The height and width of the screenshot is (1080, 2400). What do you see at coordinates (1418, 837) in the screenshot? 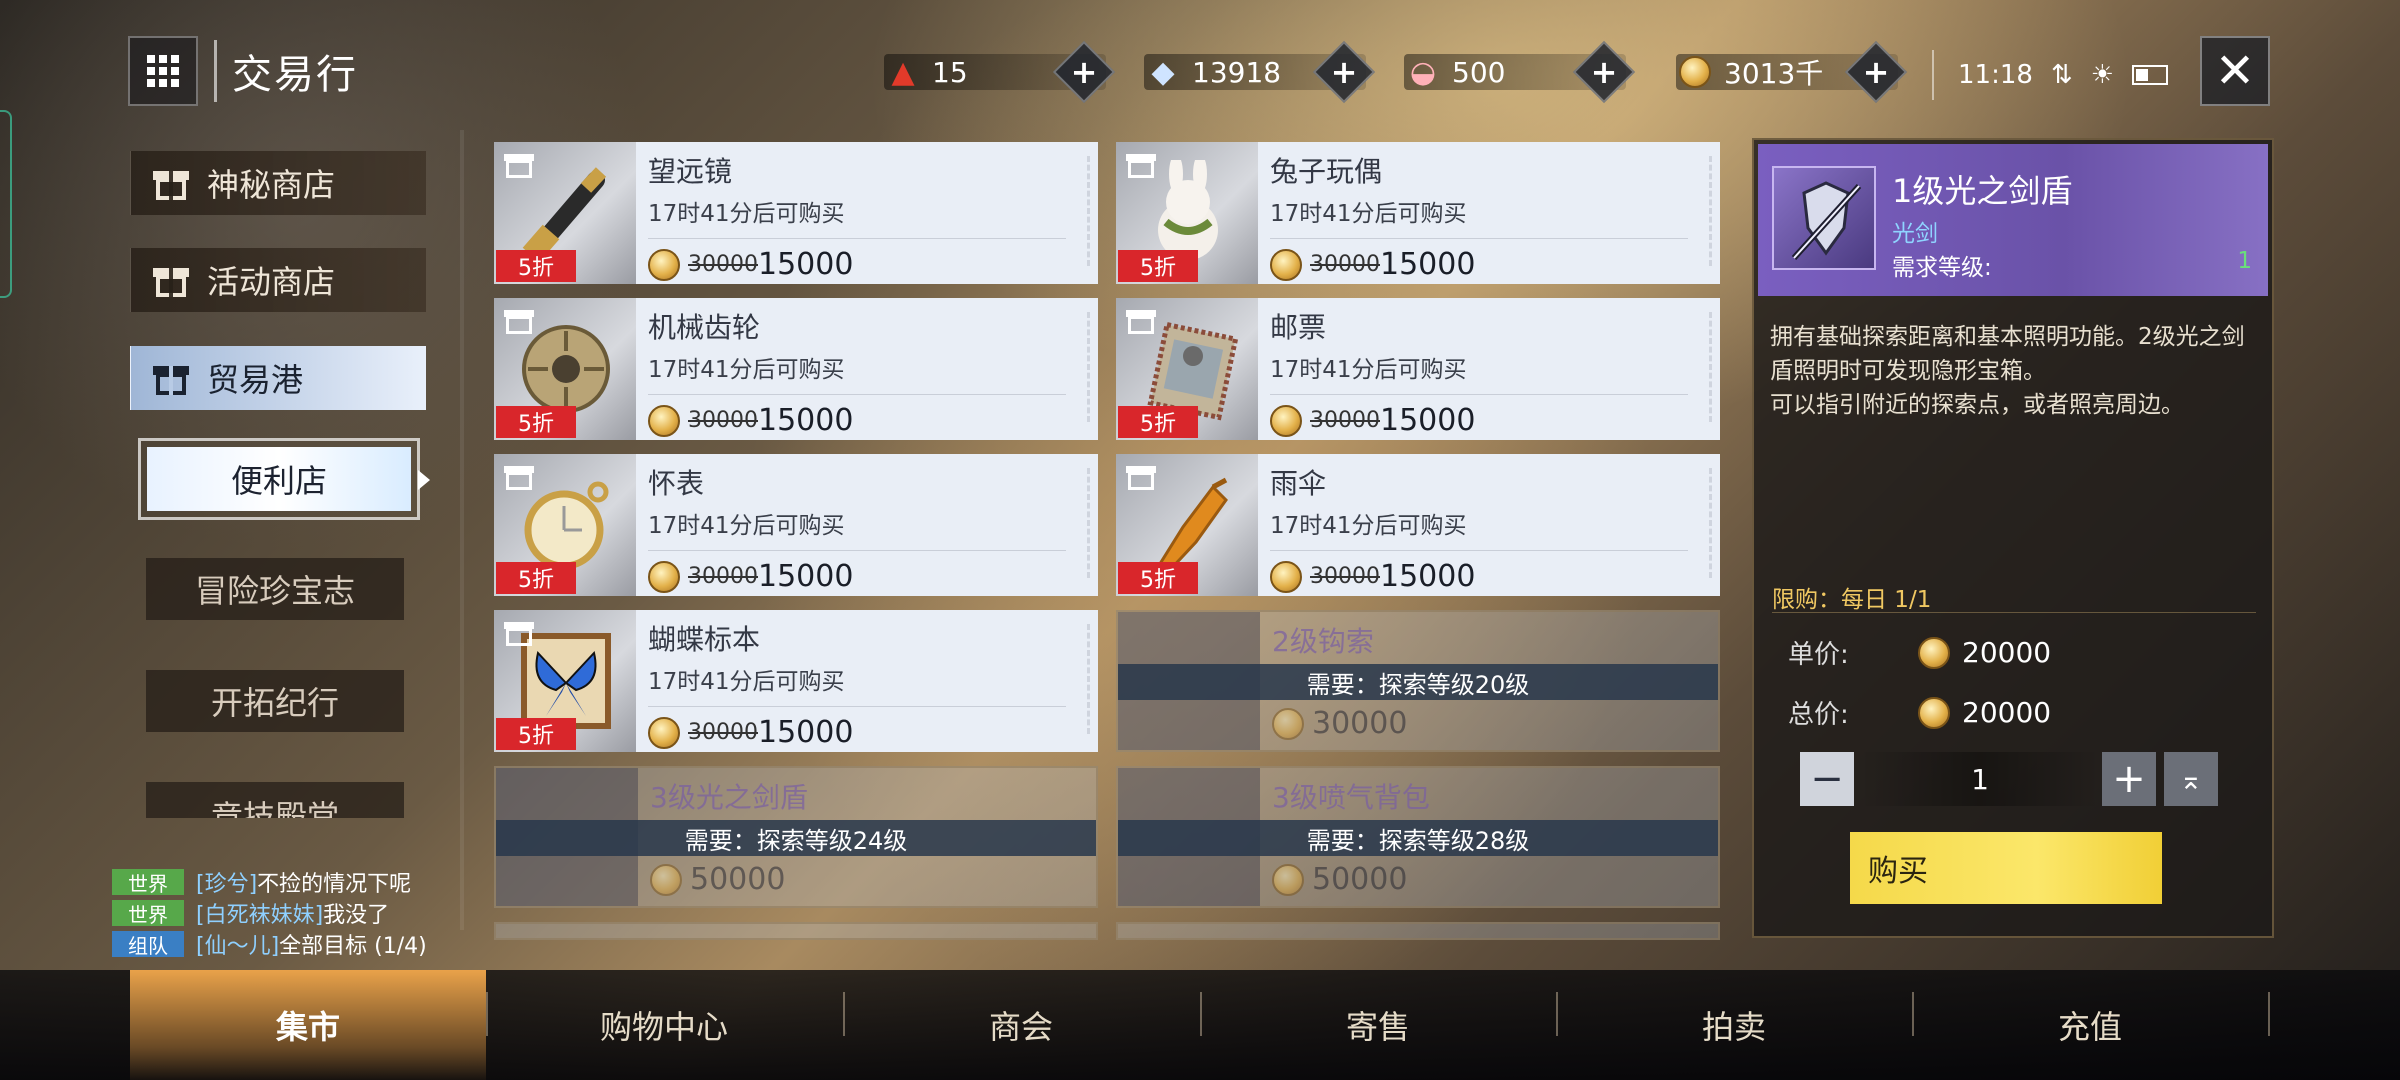
I see `locked-item-card: 3级喷气背包 50000 需要：探索等级28级` at bounding box center [1418, 837].